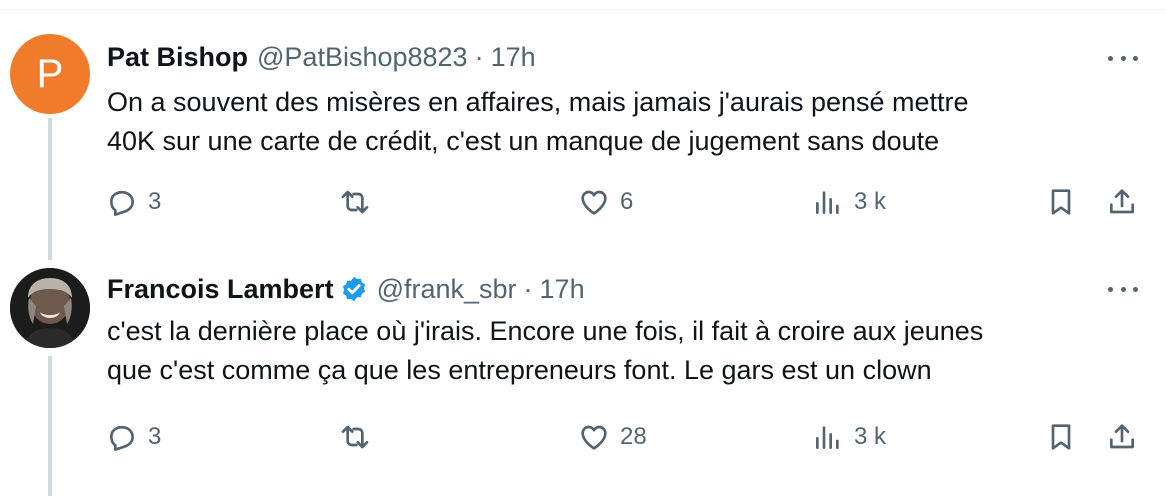 This screenshot has height=496, width=1166. I want to click on tweet-actions: 3 28 3 k, so click(583, 437).